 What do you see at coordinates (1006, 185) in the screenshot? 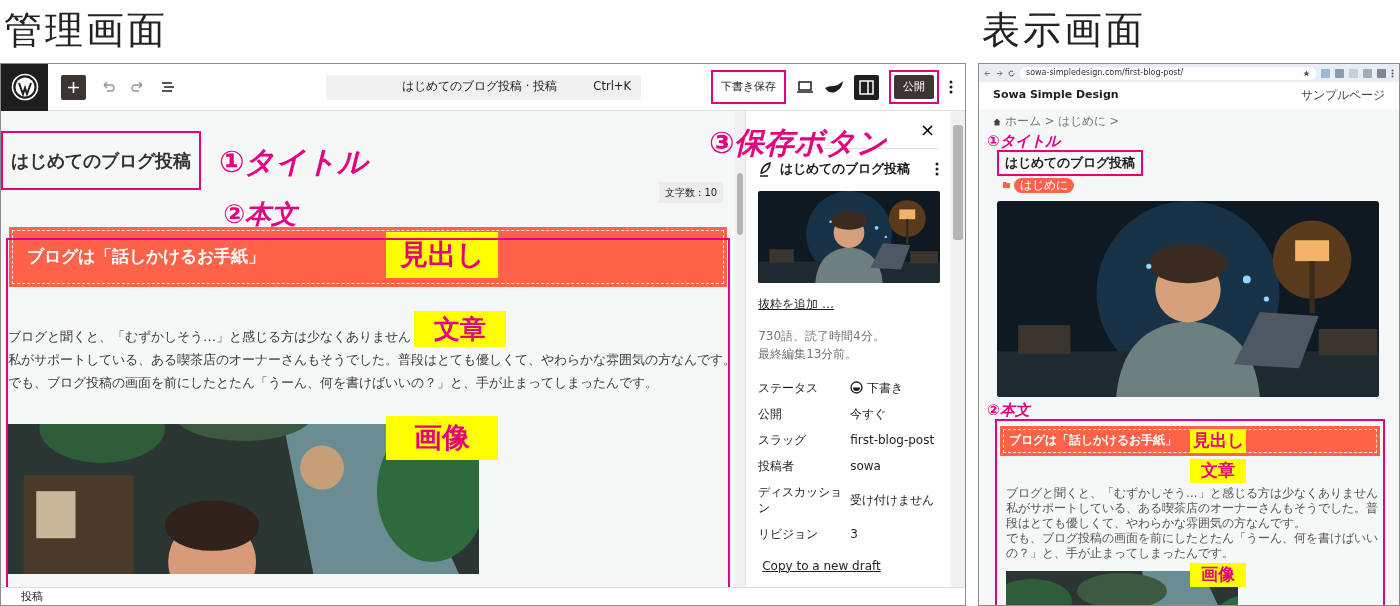
I see `folder-icon` at bounding box center [1006, 185].